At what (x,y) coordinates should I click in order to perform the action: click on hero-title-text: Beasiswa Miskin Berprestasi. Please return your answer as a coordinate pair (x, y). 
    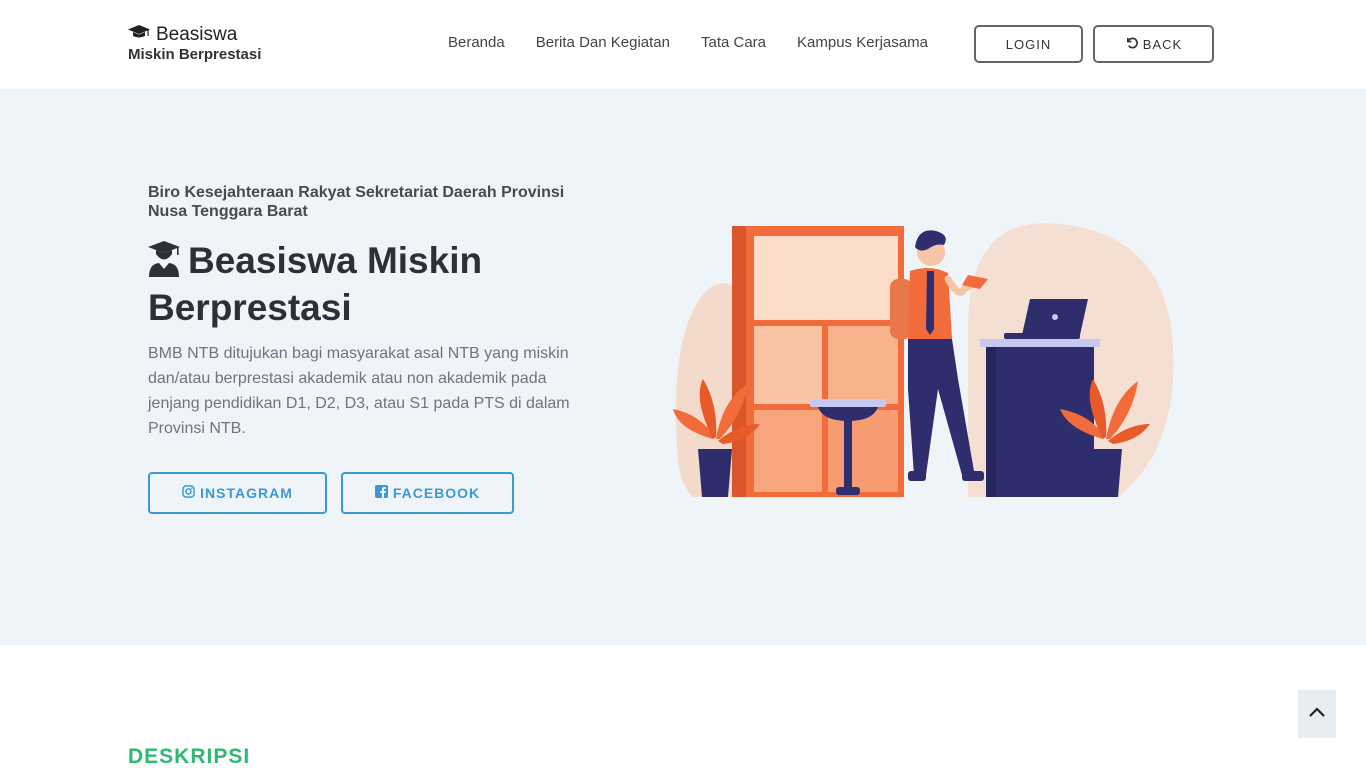
    Looking at the image, I should click on (315, 284).